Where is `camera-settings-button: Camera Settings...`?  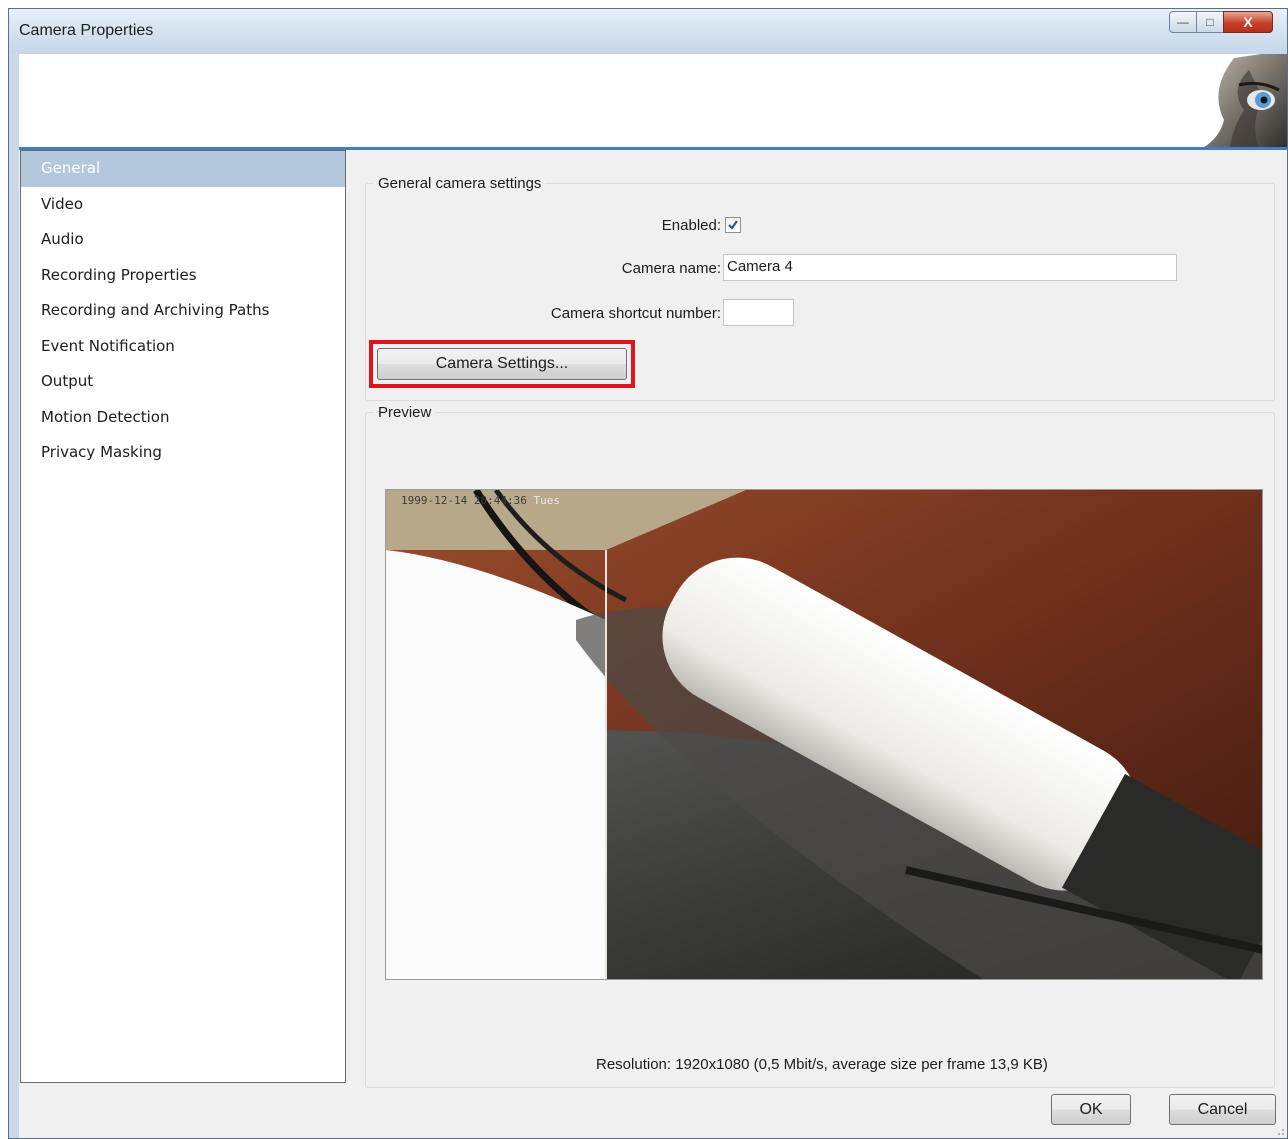 camera-settings-button: Camera Settings... is located at coordinates (502, 364).